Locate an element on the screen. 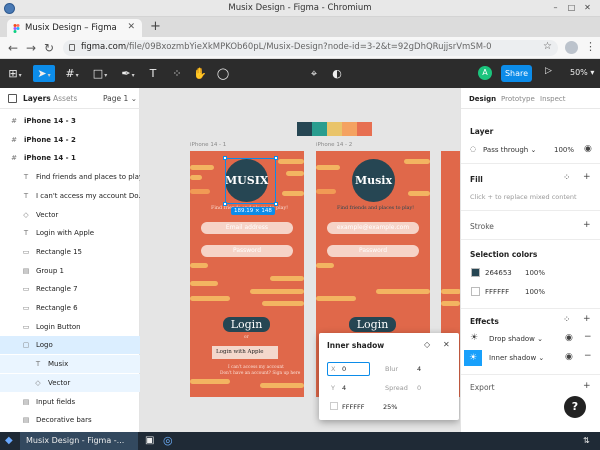 The image size is (600, 450). share-button: Share is located at coordinates (516, 73).